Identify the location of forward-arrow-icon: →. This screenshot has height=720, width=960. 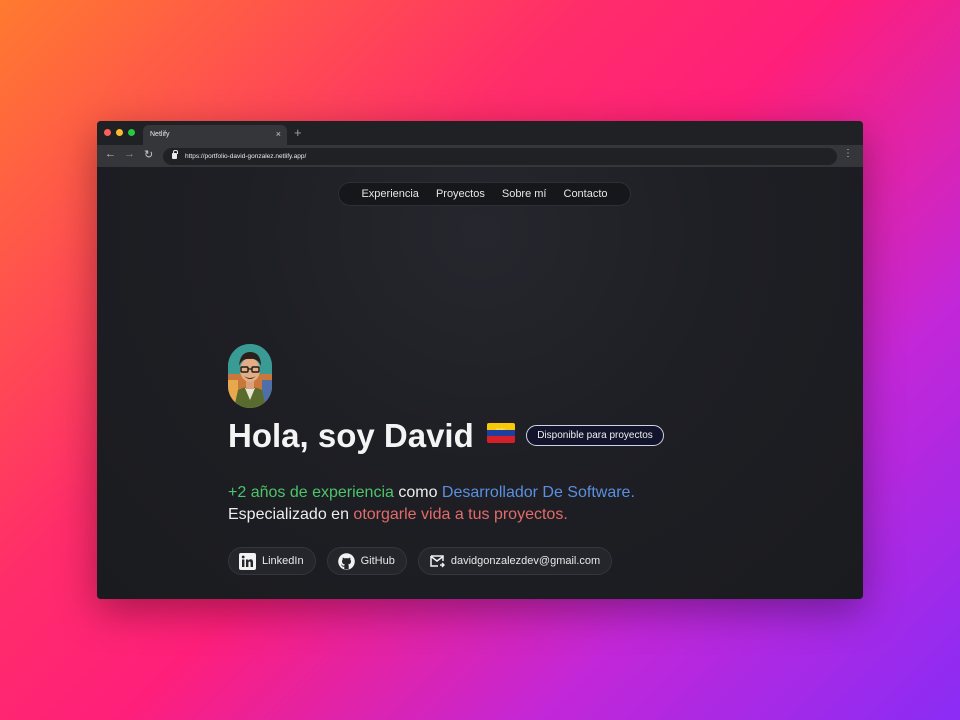
(129, 154).